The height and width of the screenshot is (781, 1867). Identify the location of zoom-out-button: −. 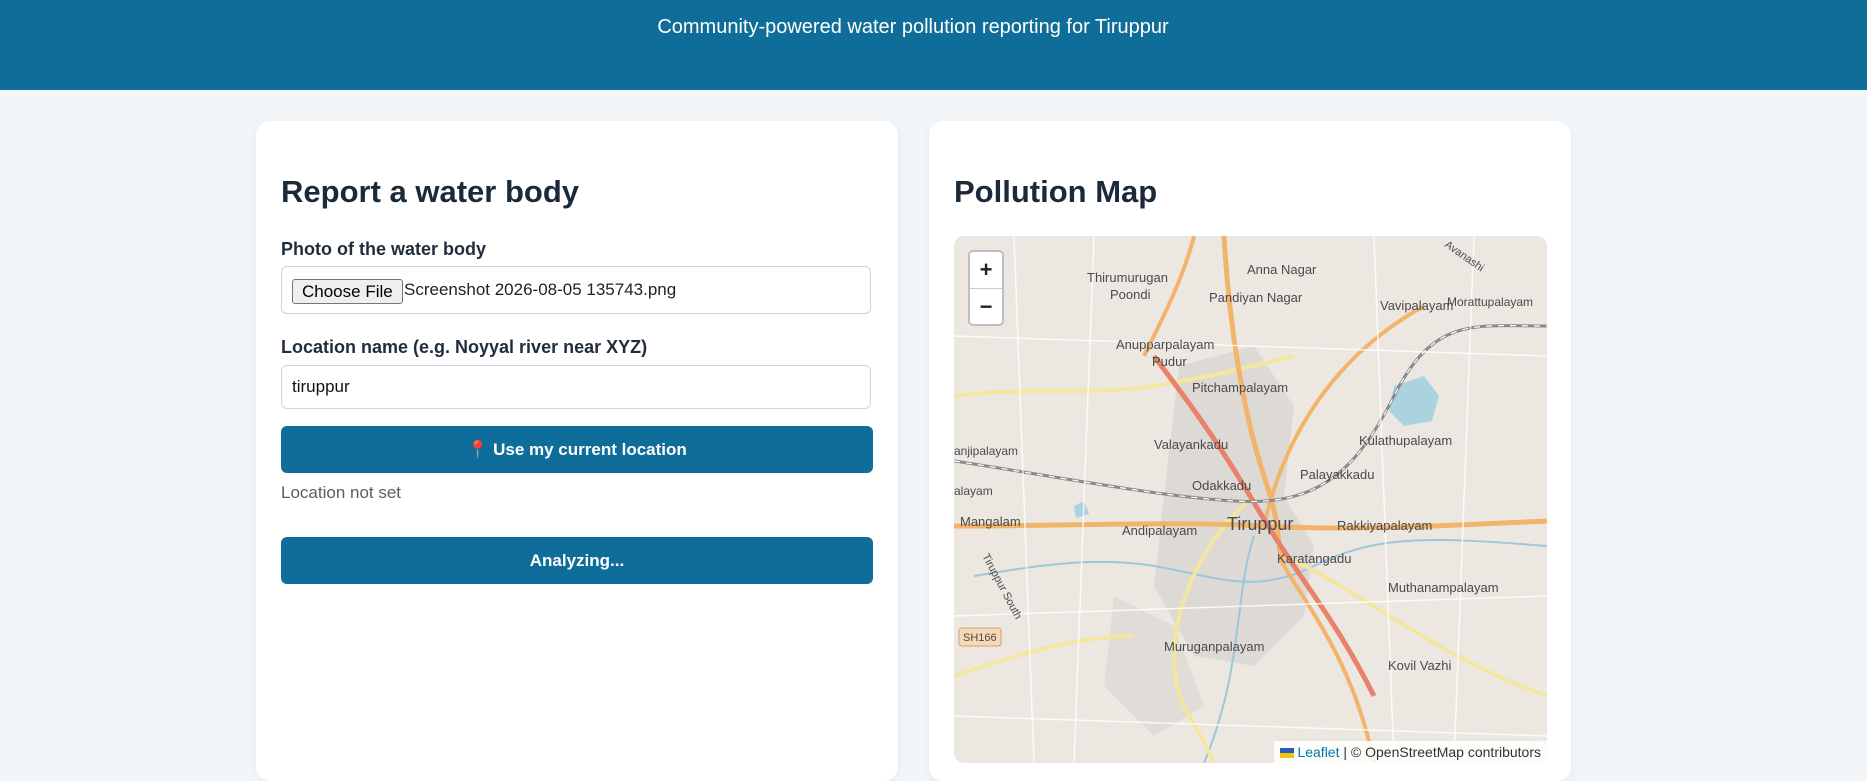
(986, 307).